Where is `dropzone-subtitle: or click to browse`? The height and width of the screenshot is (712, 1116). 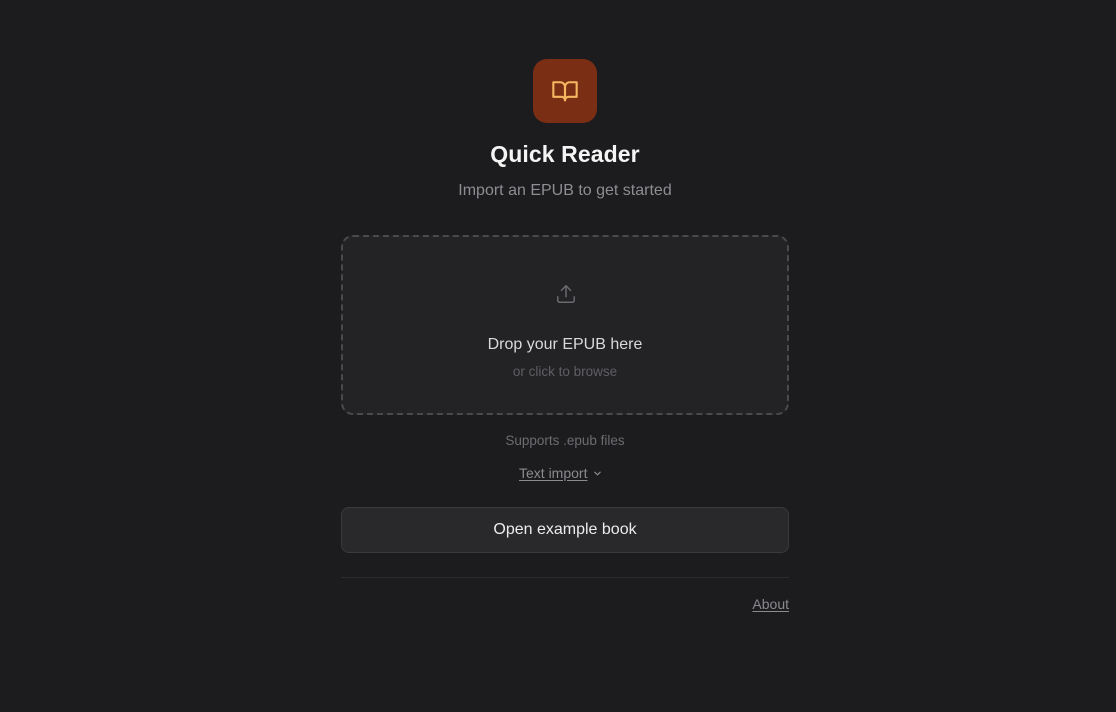 dropzone-subtitle: or click to browse is located at coordinates (565, 371).